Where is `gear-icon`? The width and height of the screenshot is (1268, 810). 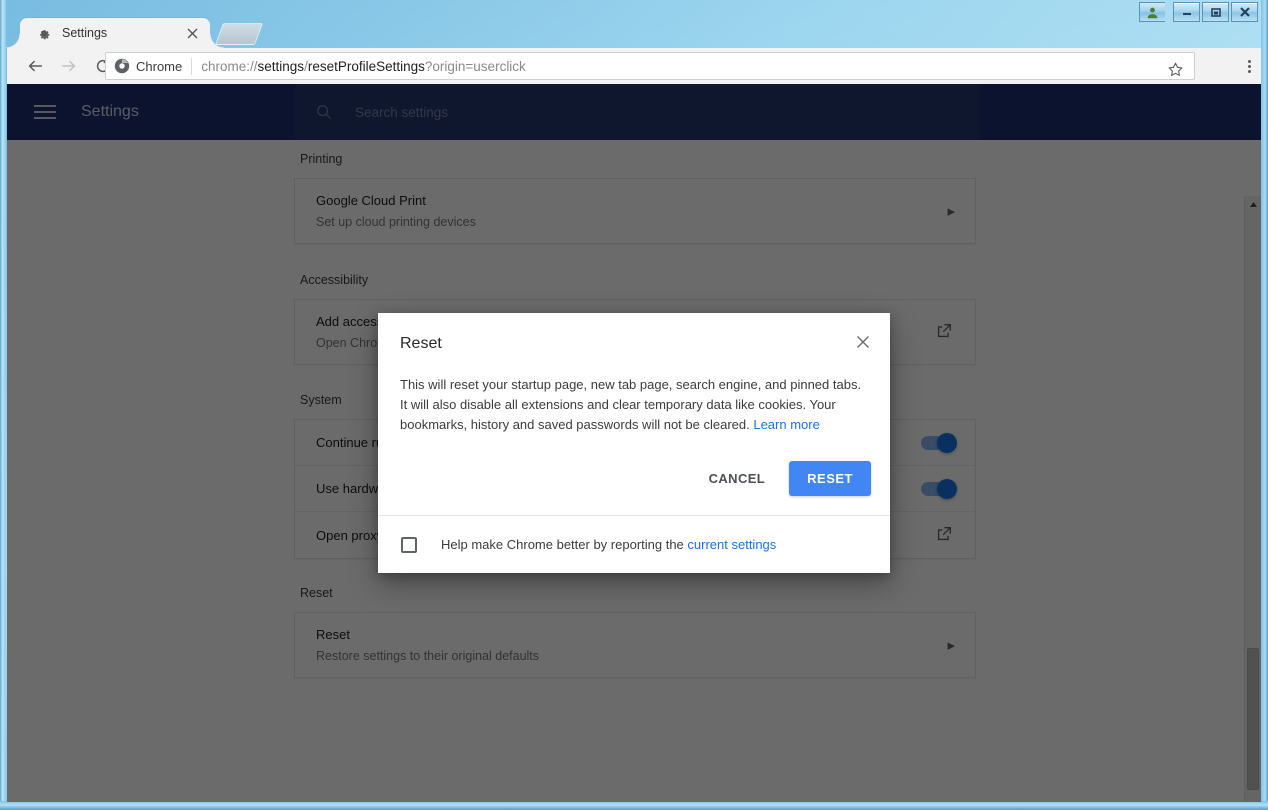
gear-icon is located at coordinates (44, 33).